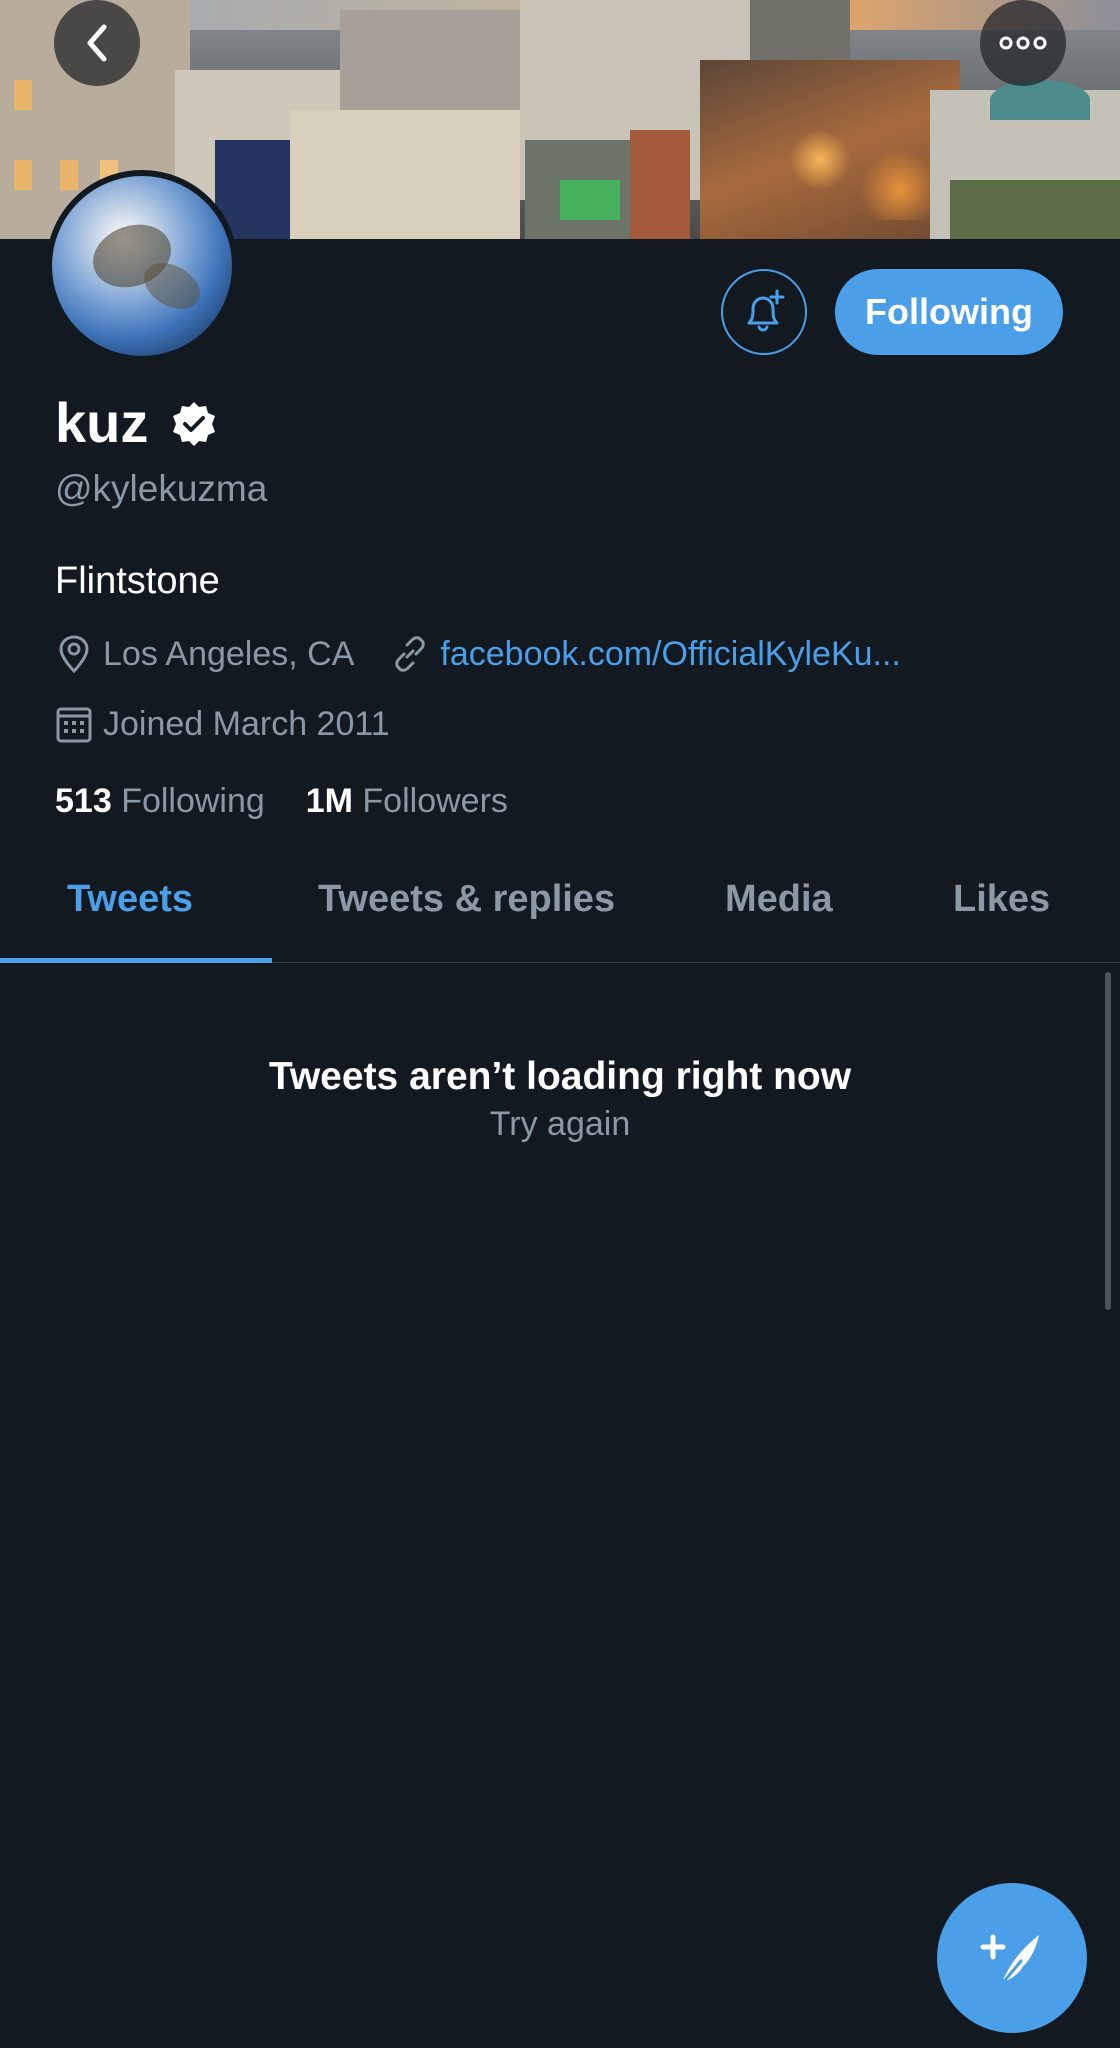  I want to click on tab-tweets: Tweets, so click(130, 899).